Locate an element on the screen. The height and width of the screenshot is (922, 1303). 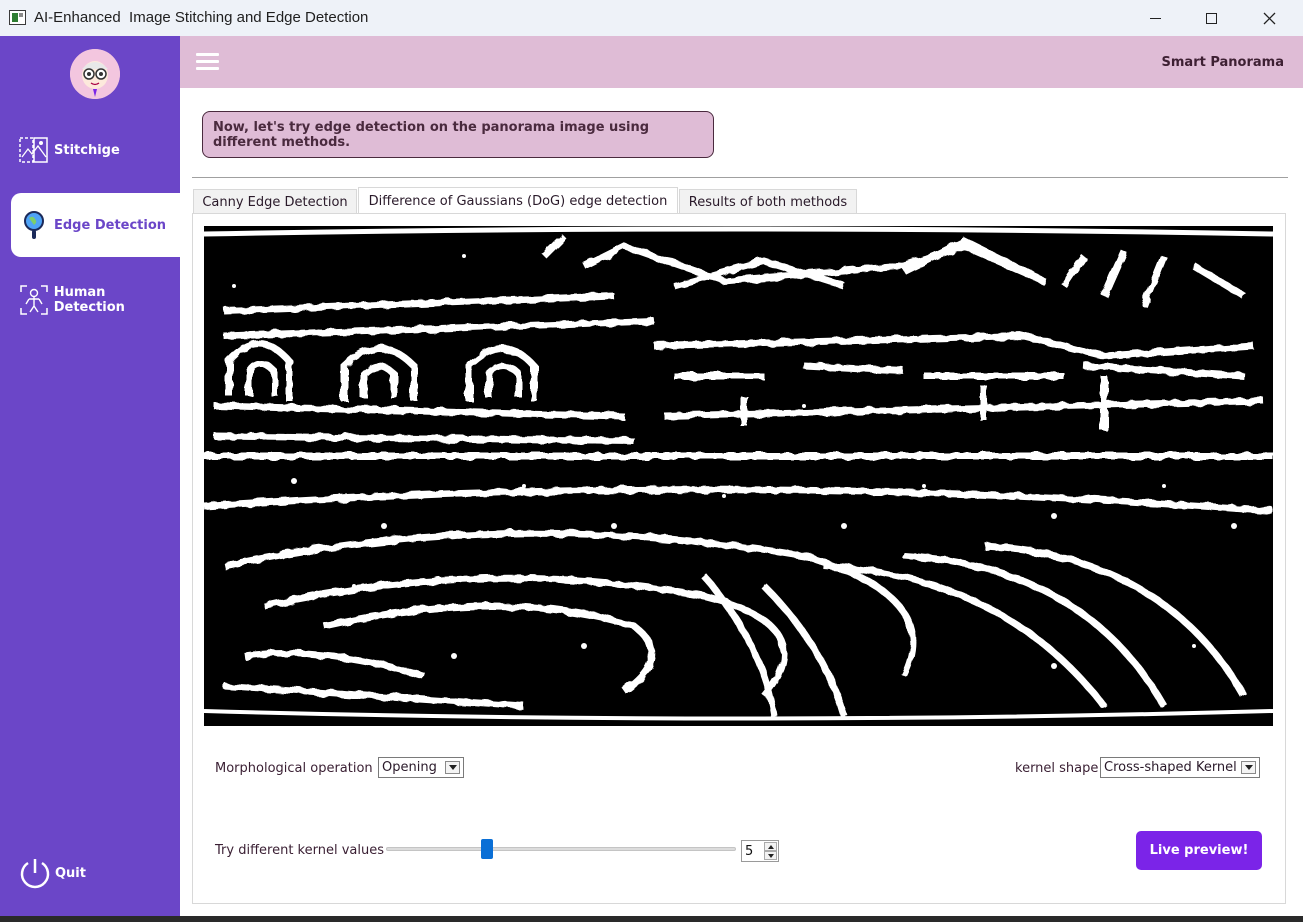
sidebar-item-human-detection: Human Detection is located at coordinates (95, 300).